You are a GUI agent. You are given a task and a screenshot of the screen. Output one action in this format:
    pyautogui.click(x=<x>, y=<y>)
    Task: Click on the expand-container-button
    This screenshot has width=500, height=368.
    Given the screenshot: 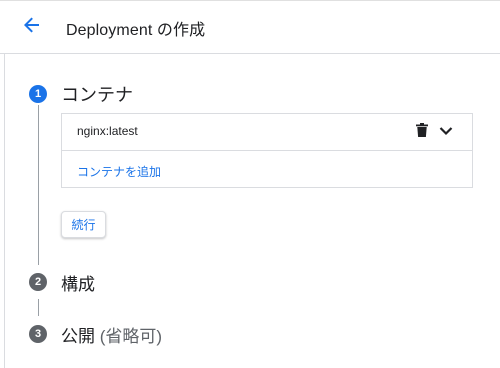 What is the action you would take?
    pyautogui.click(x=446, y=132)
    